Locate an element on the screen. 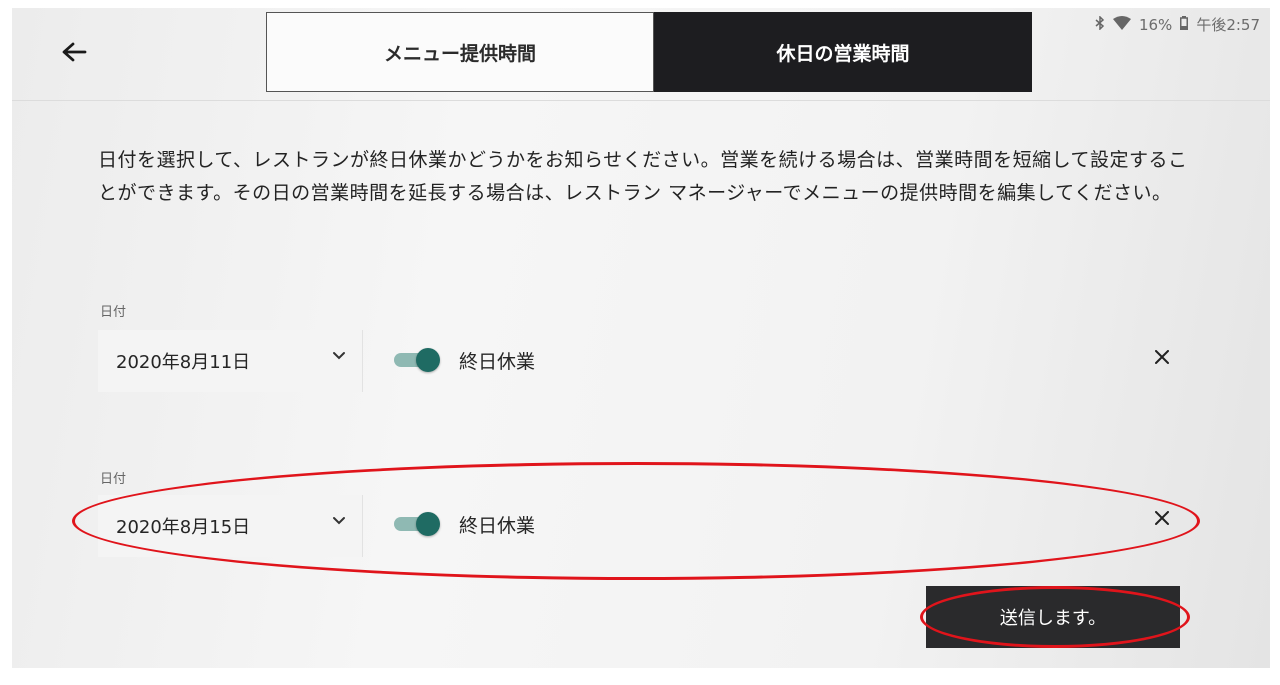 This screenshot has height=685, width=1280. tab-menu-hours-label: メニュー提供時間 is located at coordinates (459, 53).